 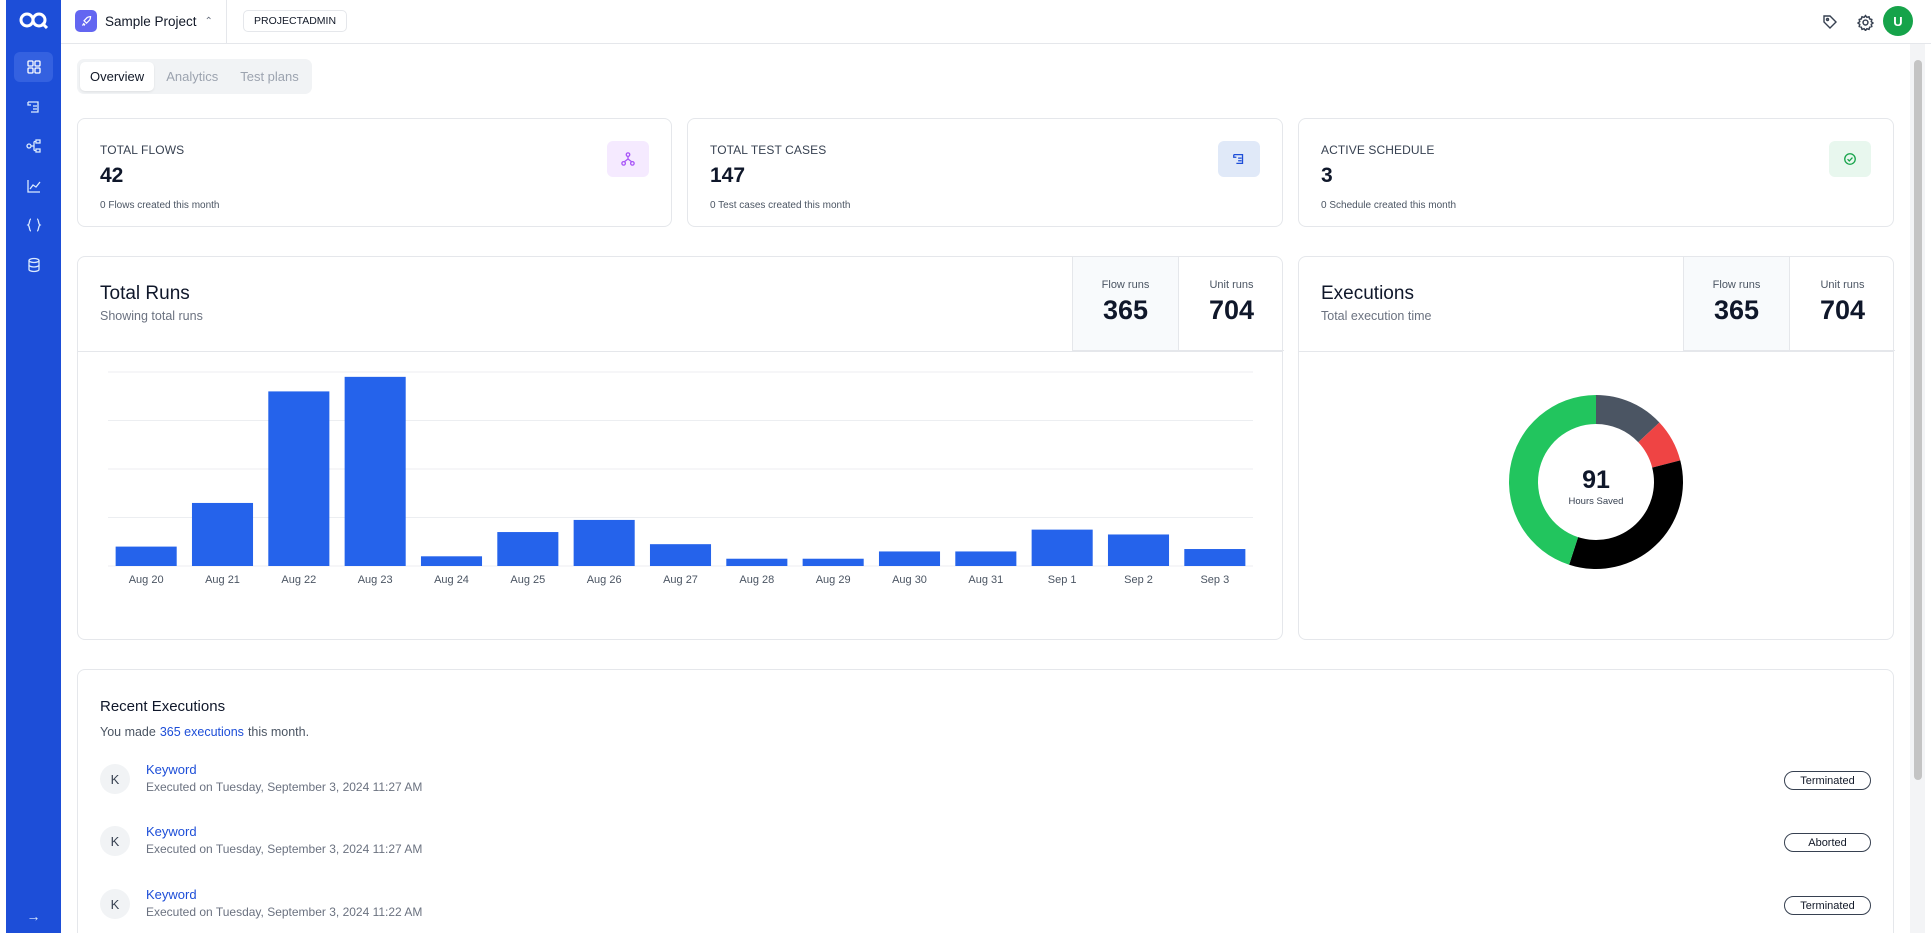 I want to click on sidebar-item-flows, so click(x=33, y=146).